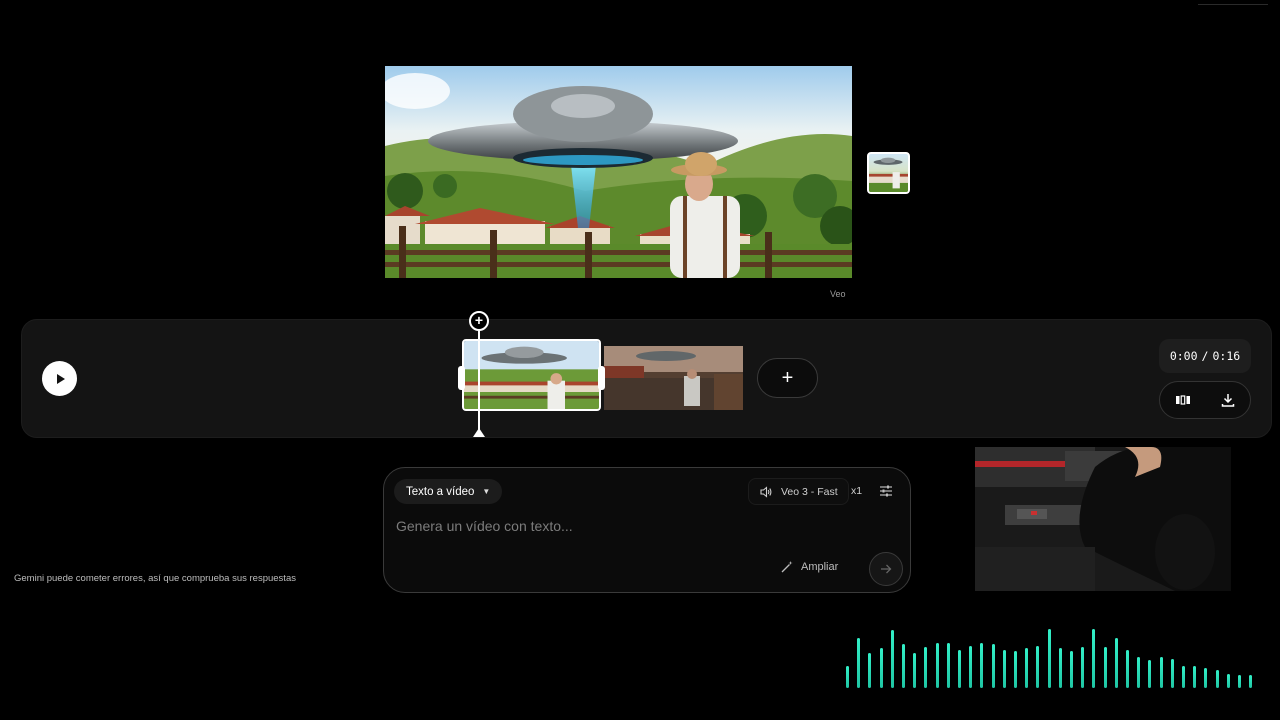 Image resolution: width=1280 pixels, height=720 pixels. Describe the element at coordinates (479, 321) in the screenshot. I see `playhead-add-button: +` at that location.